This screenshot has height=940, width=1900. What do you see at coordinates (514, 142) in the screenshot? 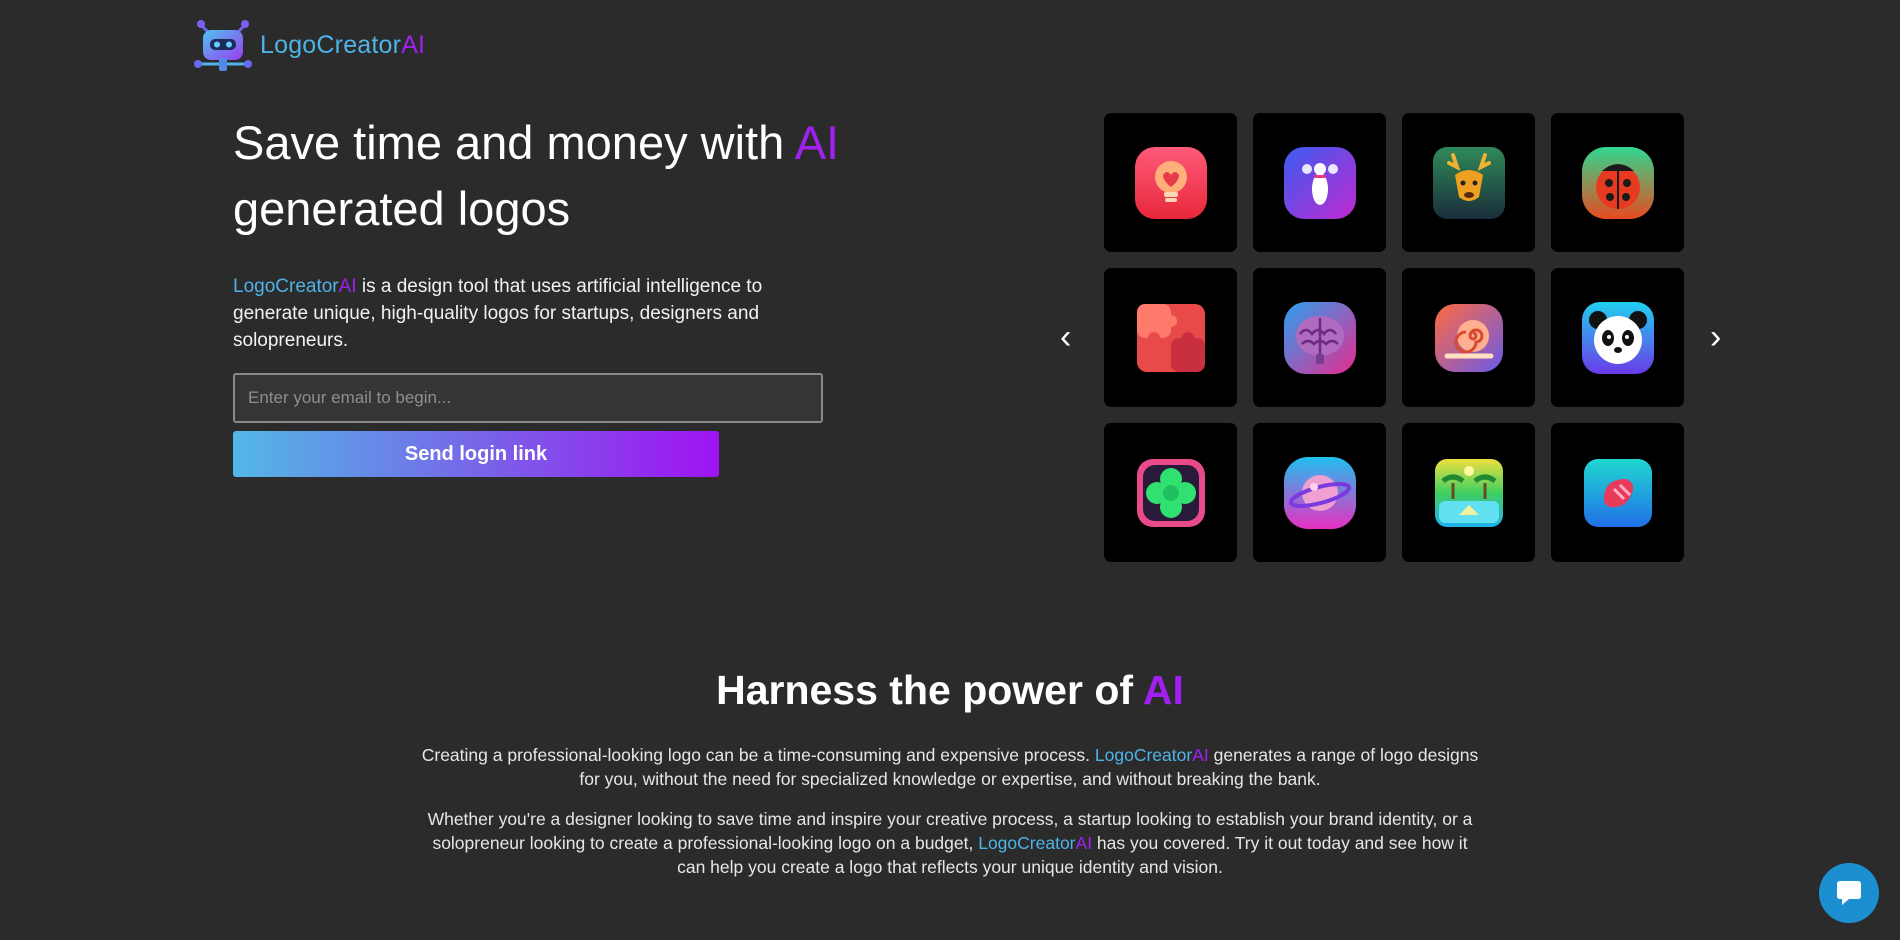
I see `hero-title-text: Save time and money with` at bounding box center [514, 142].